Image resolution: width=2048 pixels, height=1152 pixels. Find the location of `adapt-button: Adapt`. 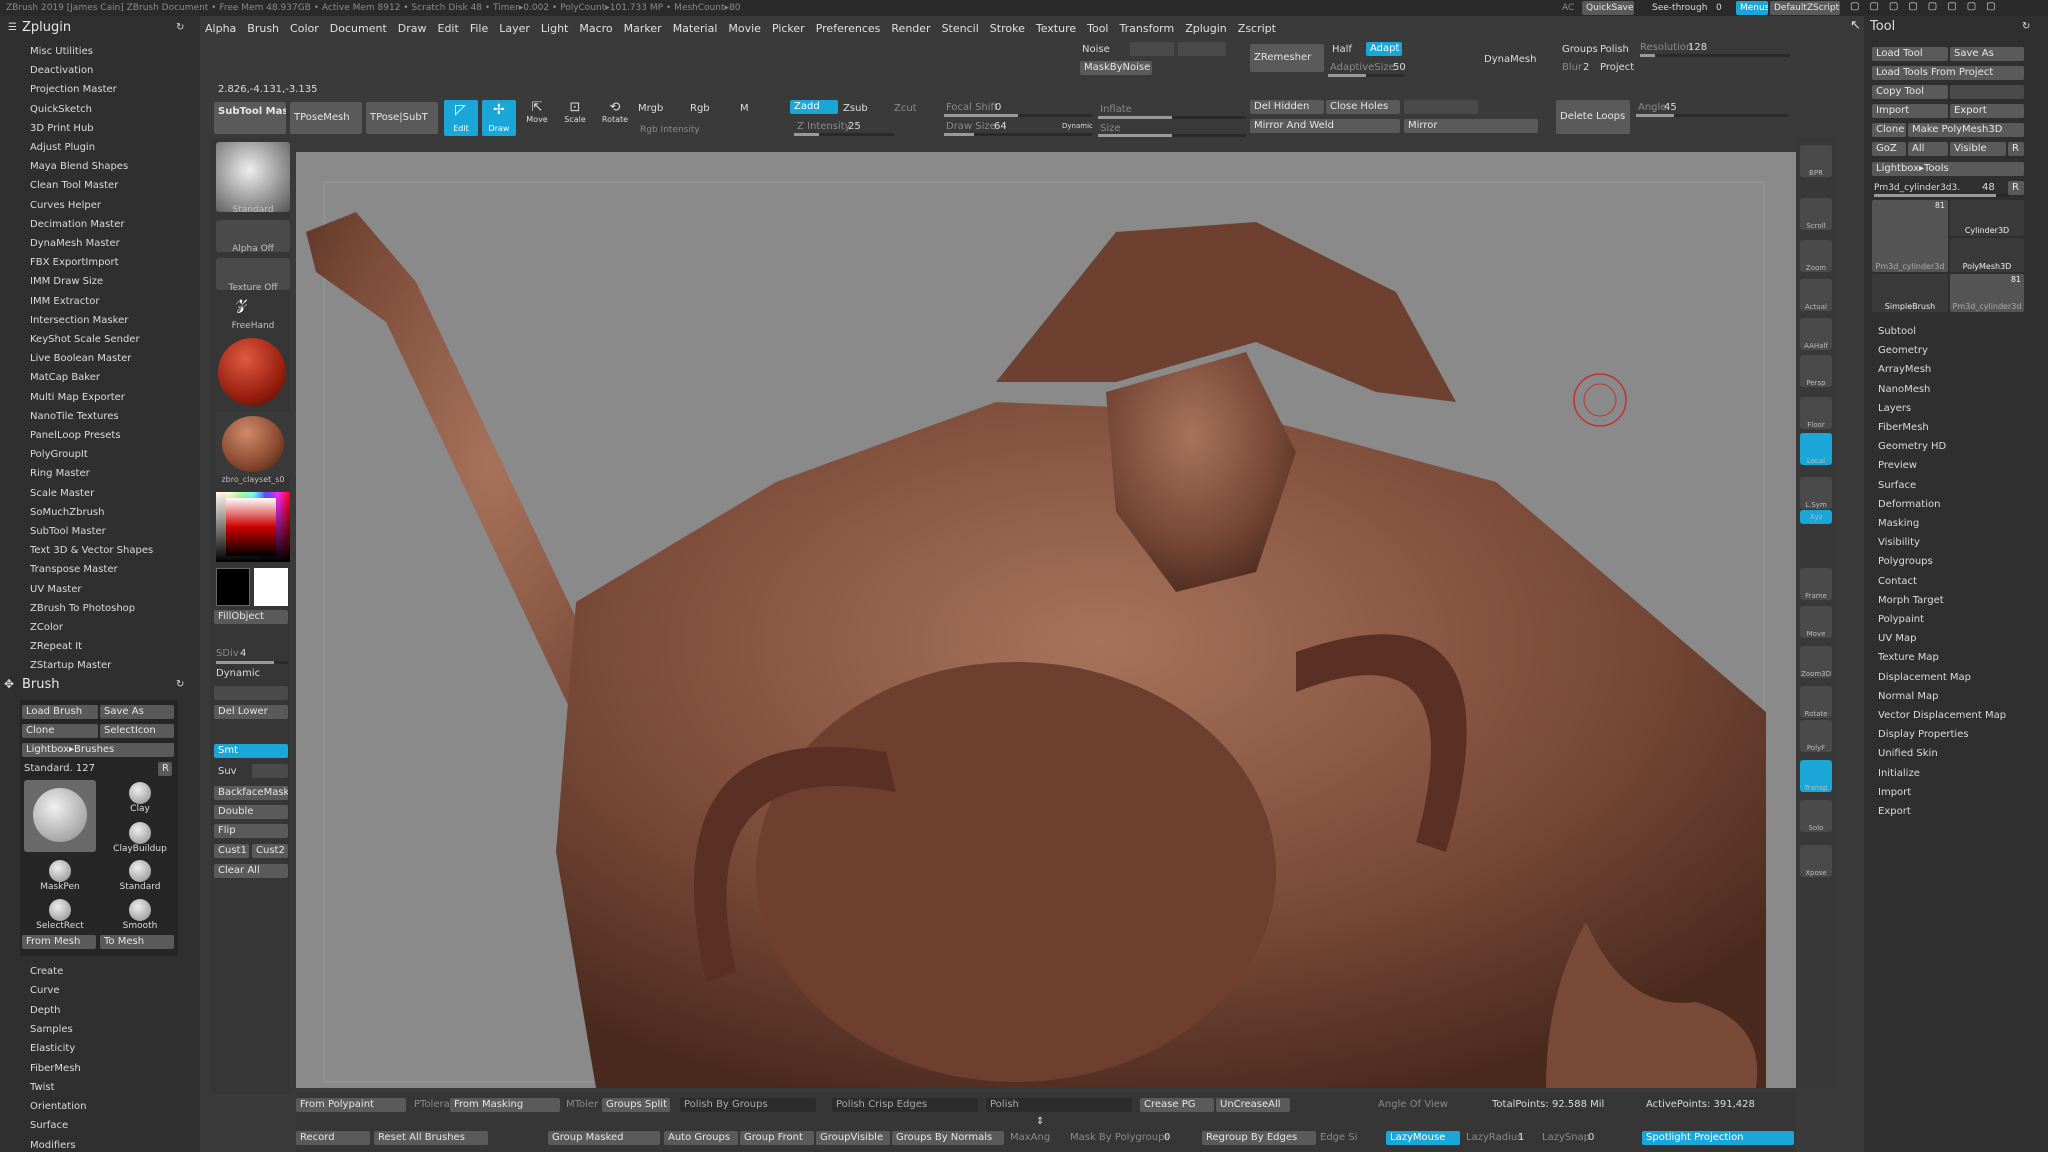

adapt-button: Adapt is located at coordinates (1384, 49).